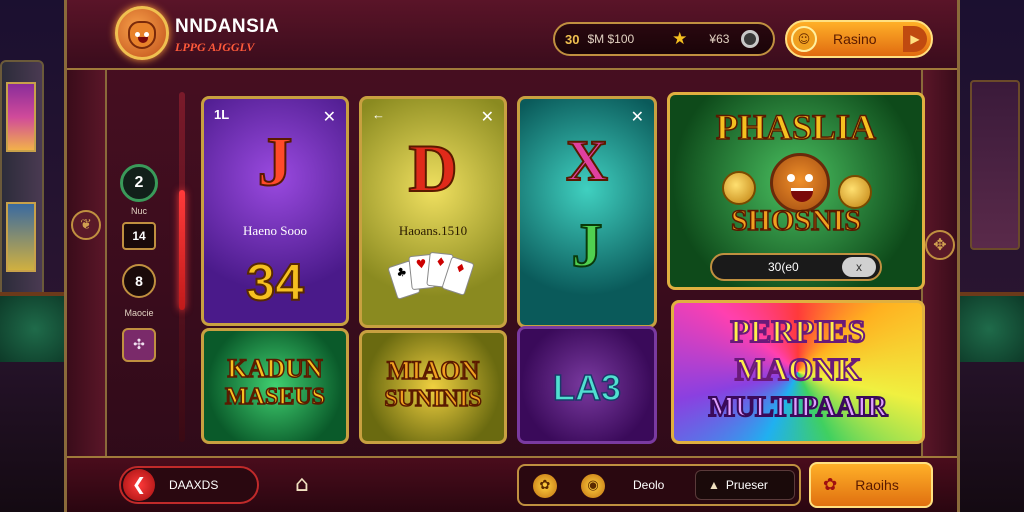 The image size is (1024, 512). I want to click on card-caption: Haoans.1510, so click(433, 230).